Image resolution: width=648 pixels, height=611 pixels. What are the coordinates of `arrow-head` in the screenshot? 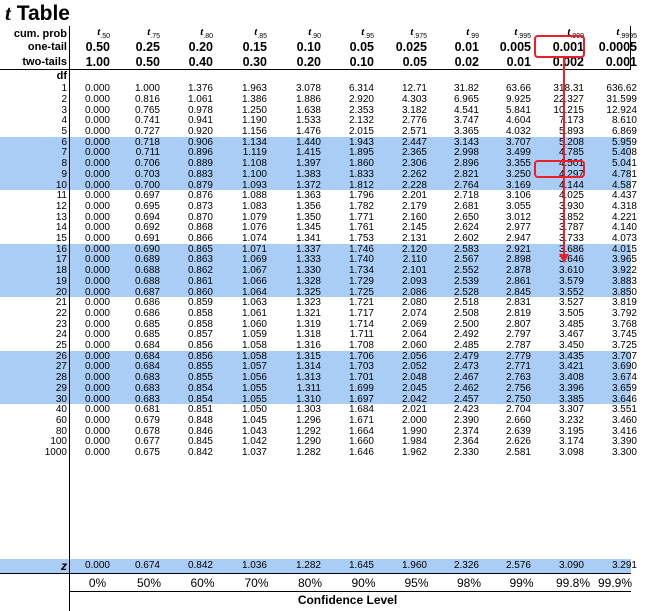 It's located at (564, 258).